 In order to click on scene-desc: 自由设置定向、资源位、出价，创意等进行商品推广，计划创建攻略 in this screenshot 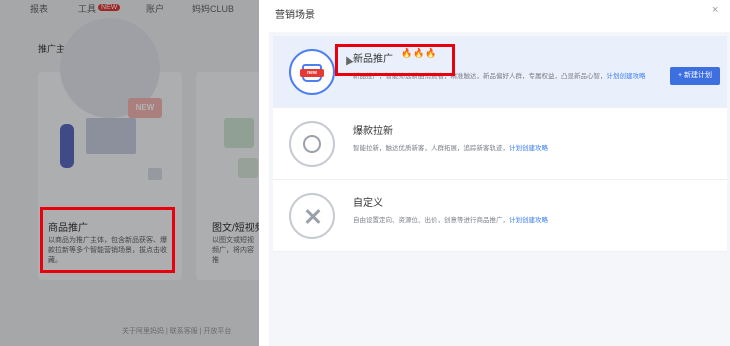, I will do `click(450, 220)`.